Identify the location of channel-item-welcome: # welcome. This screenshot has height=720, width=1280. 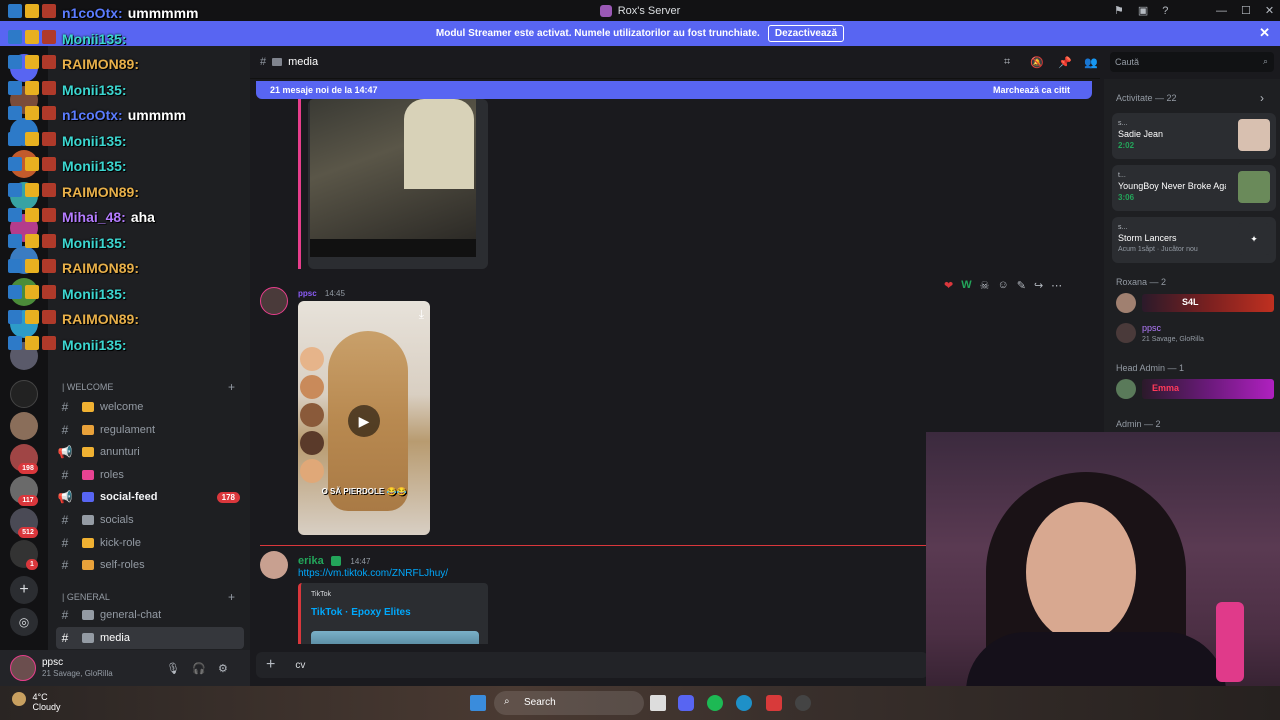
(150, 407).